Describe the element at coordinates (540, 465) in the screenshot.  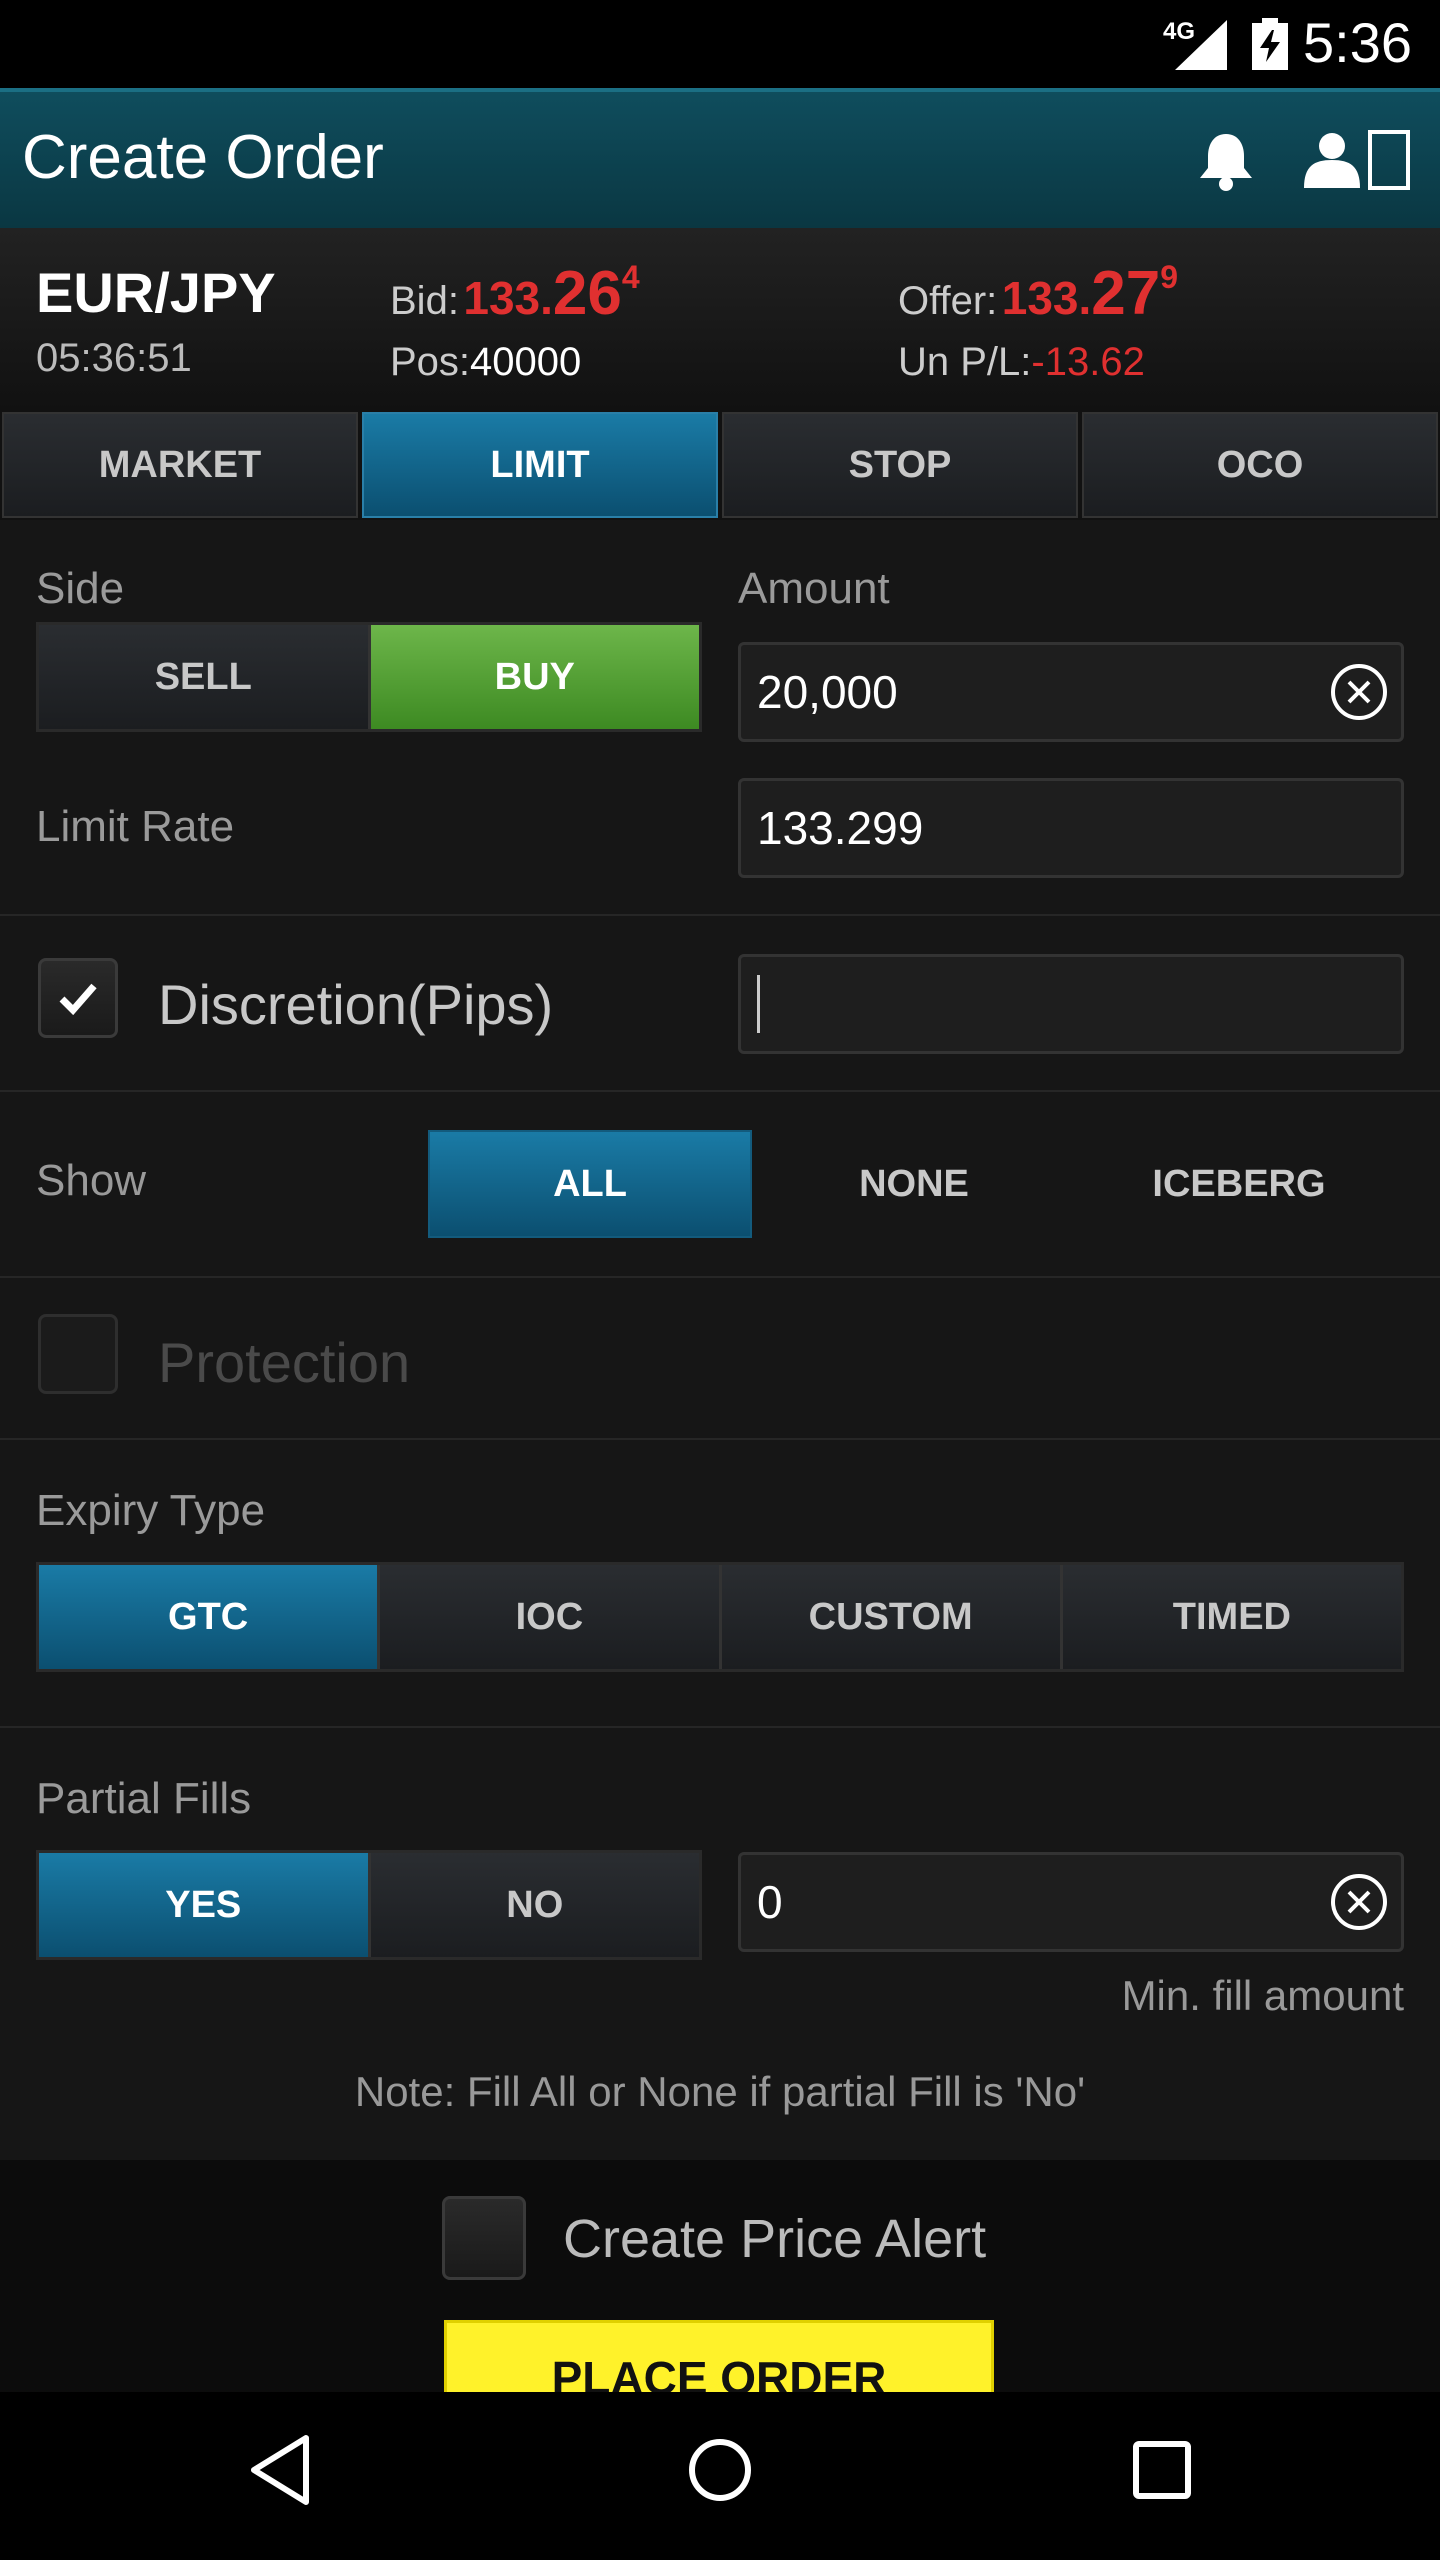
I see `tab-limit: LIMIT` at that location.